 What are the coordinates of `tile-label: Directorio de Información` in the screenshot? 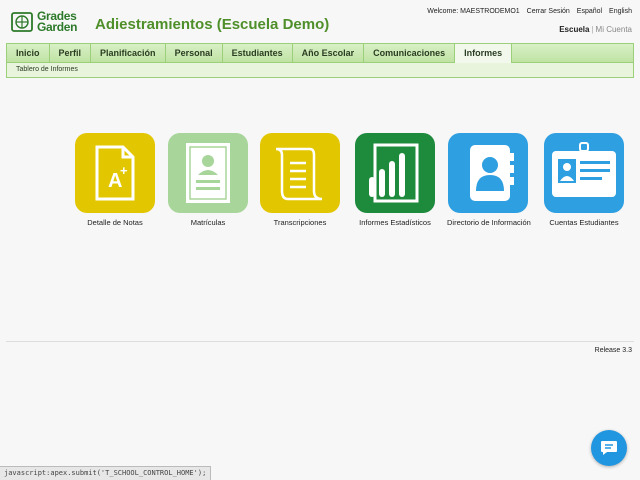 It's located at (489, 222).